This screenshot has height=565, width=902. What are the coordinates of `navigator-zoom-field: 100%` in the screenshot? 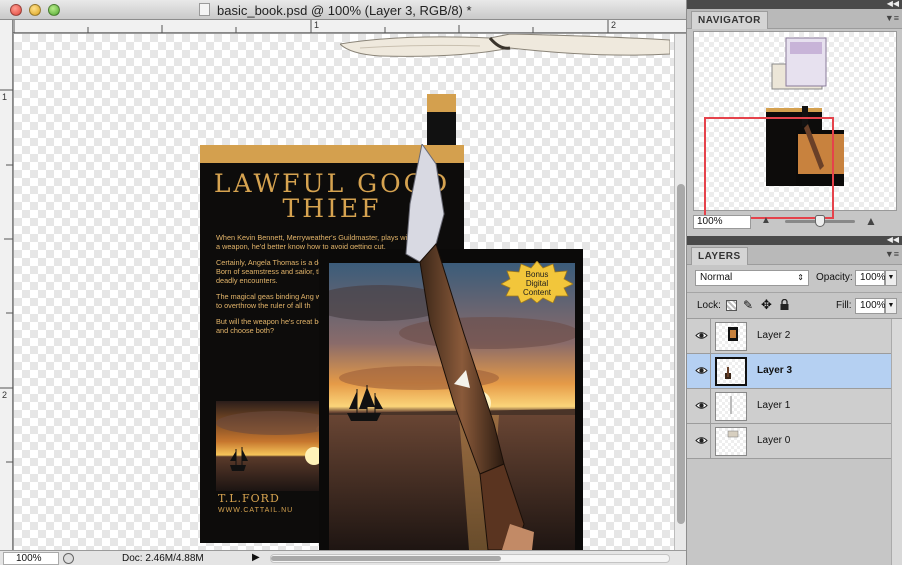 It's located at (722, 222).